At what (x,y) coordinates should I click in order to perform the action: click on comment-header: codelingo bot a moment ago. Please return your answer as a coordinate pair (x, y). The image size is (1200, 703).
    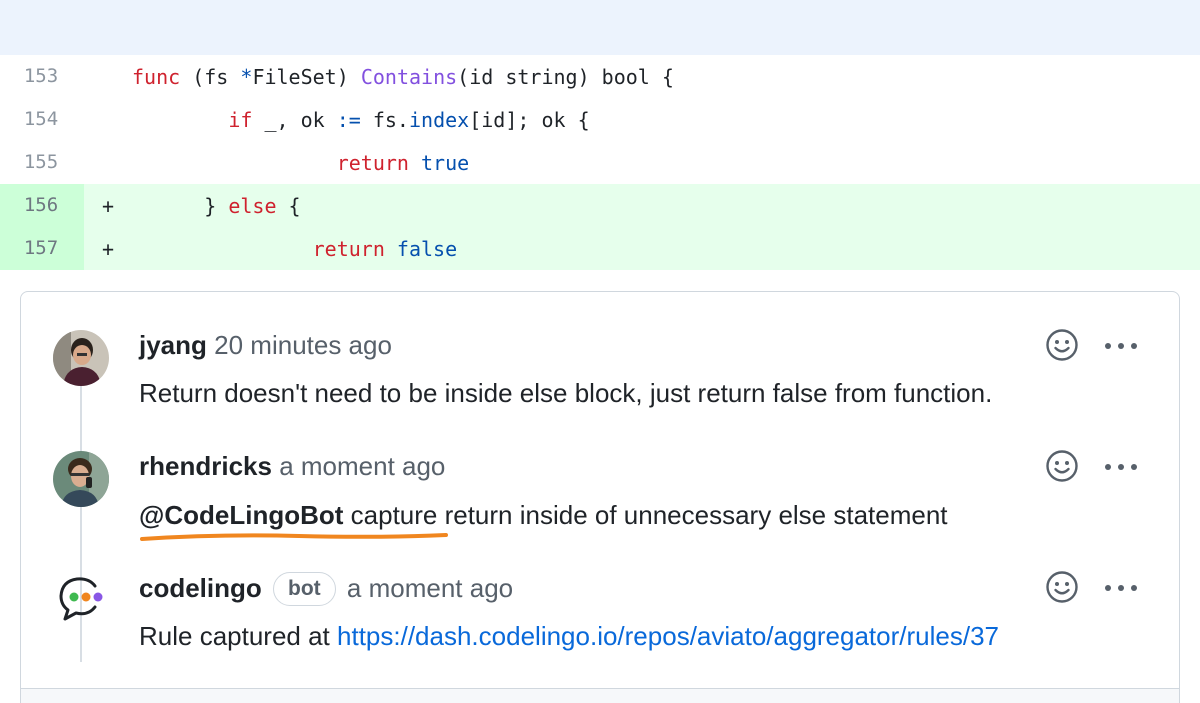
    Looking at the image, I should click on (326, 589).